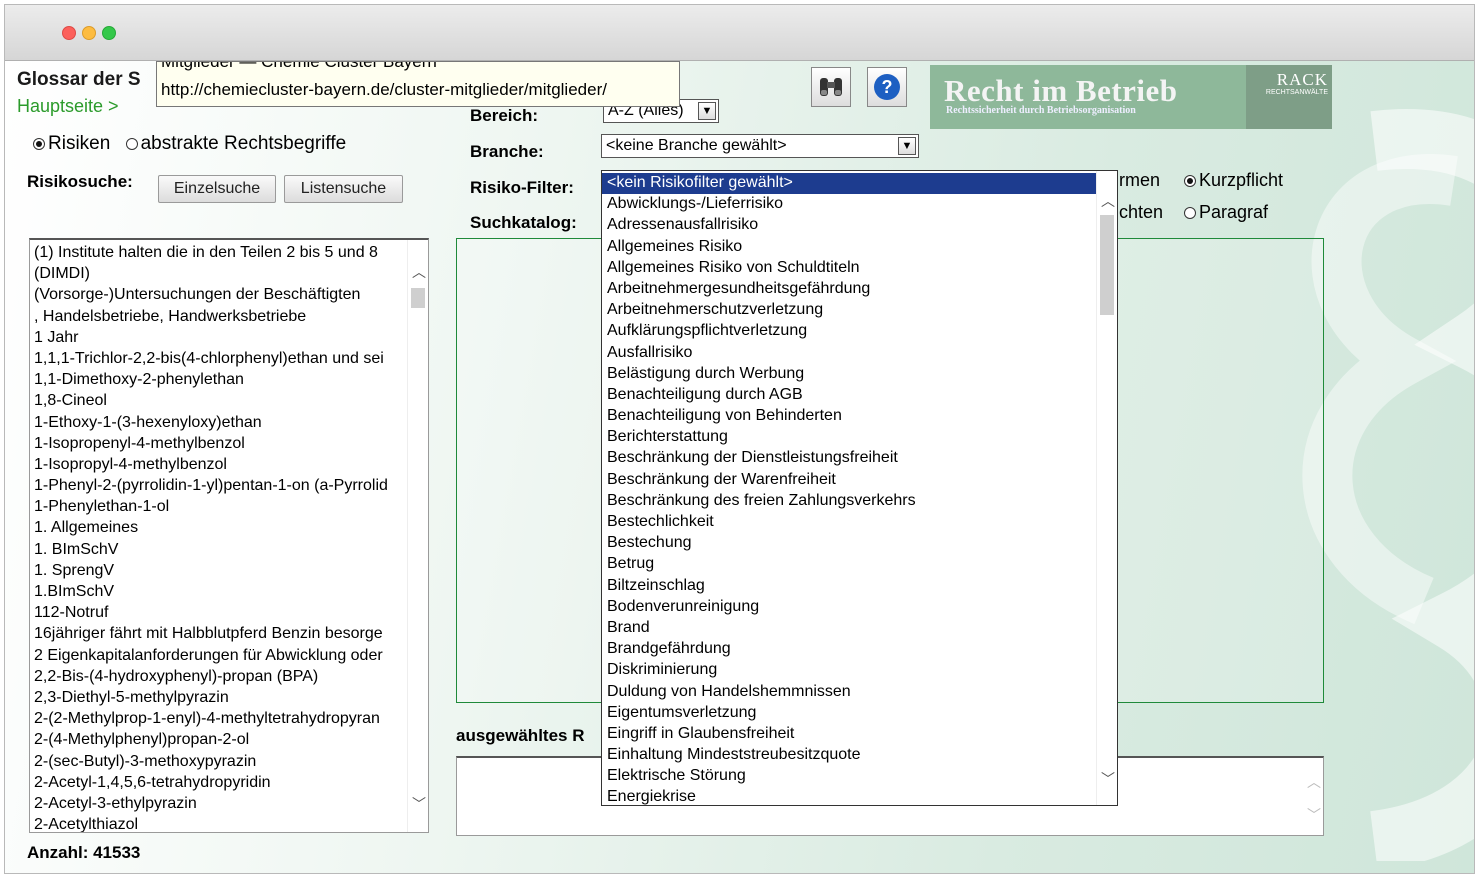 This screenshot has width=1479, height=878. Describe the element at coordinates (220, 823) in the screenshot. I see `term-list-item: 2-Acetylthiazol` at that location.